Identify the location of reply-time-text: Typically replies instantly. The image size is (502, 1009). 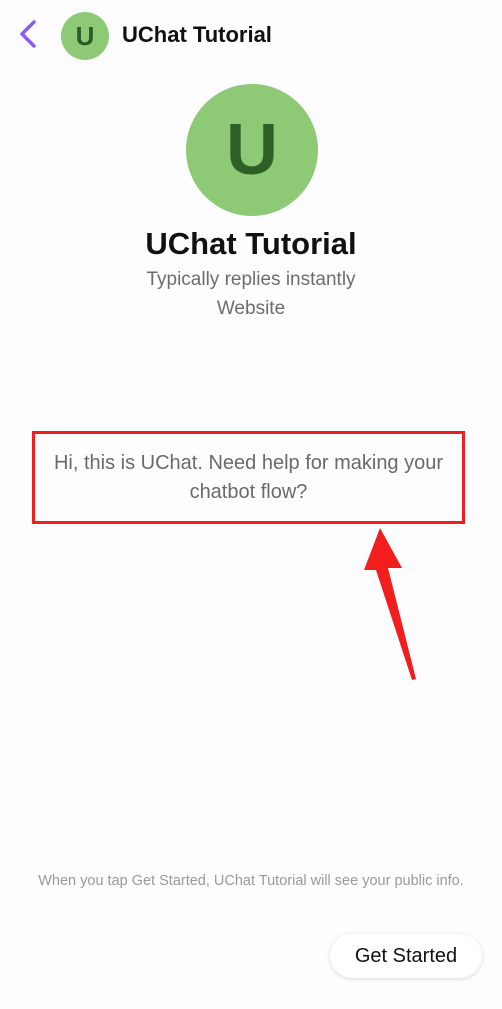
(251, 279).